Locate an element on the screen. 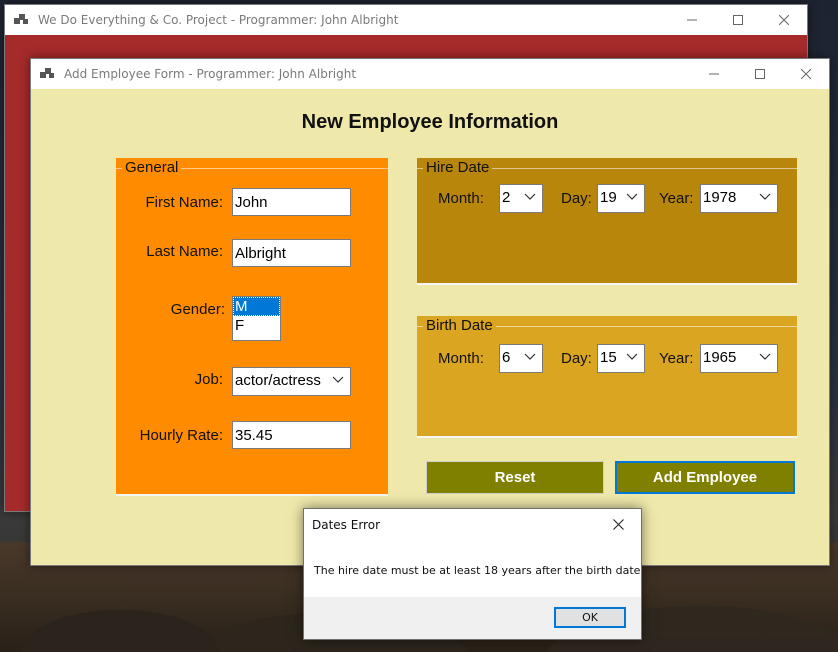 This screenshot has height=652, width=838. hire-day-combobox: 19 is located at coordinates (621, 198).